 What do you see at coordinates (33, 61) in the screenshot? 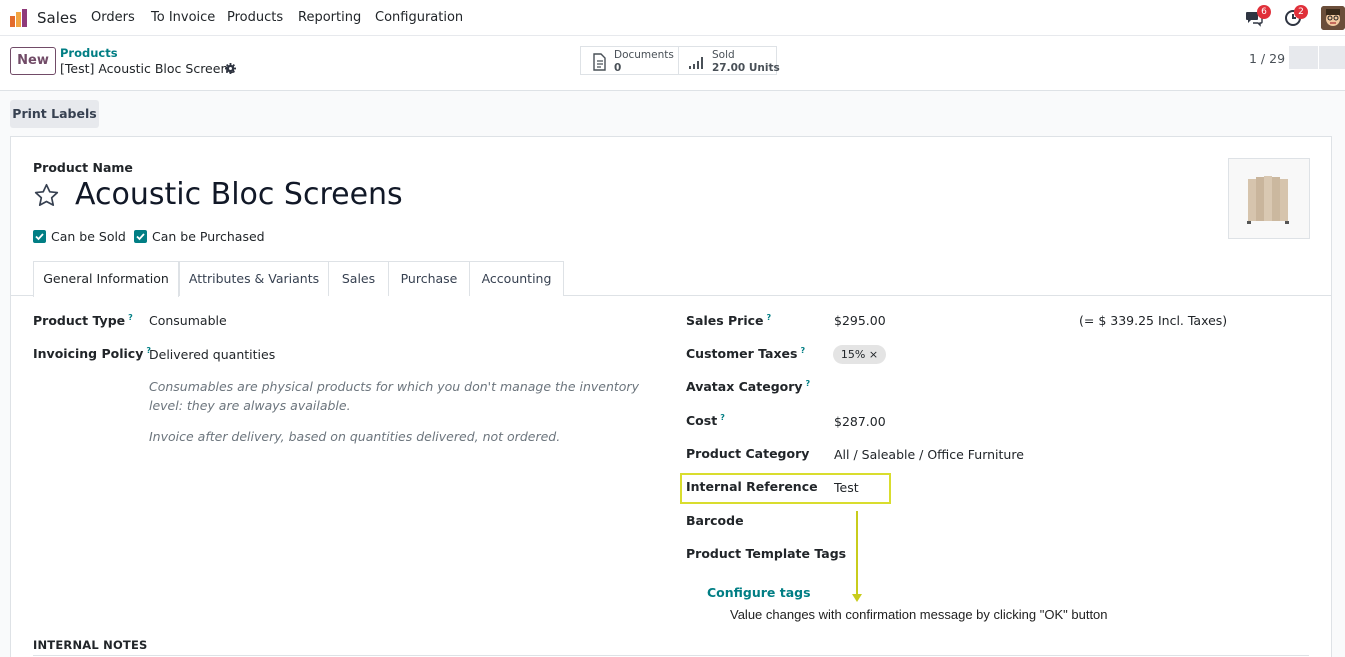
I see `new-button: New` at bounding box center [33, 61].